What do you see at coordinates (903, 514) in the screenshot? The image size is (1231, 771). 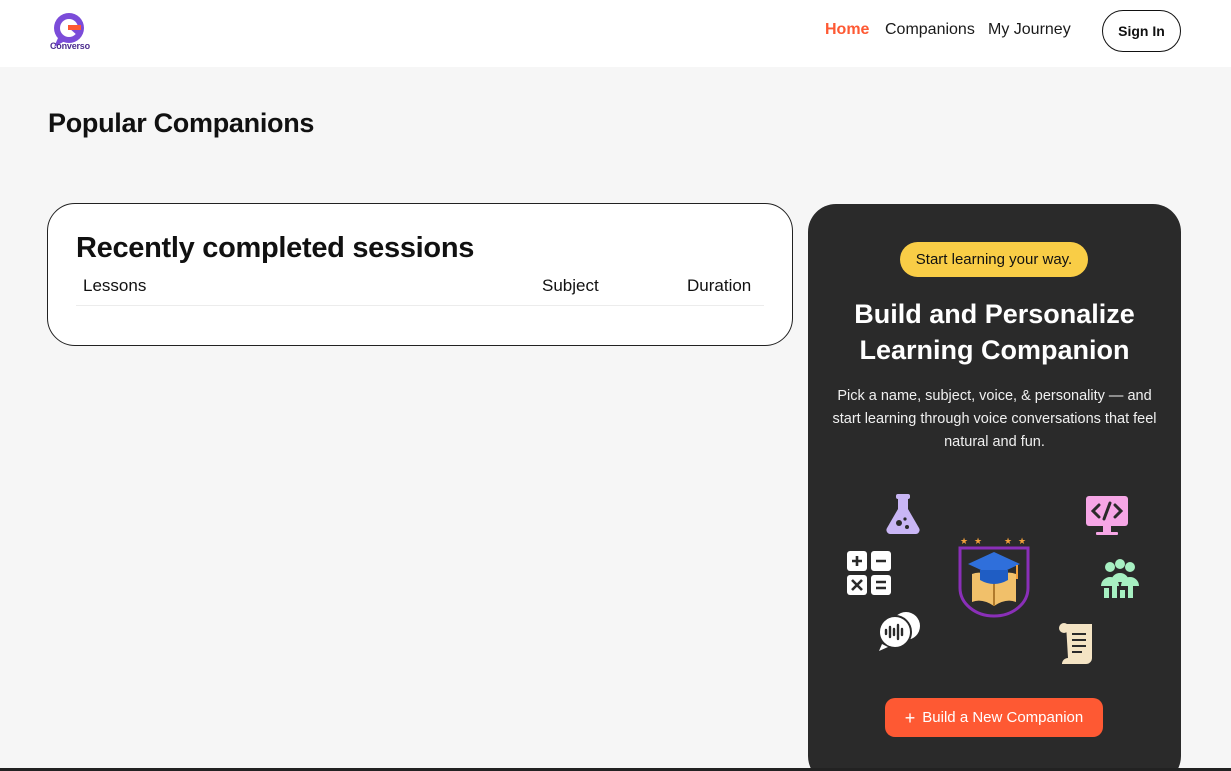 I see `flask-icon` at bounding box center [903, 514].